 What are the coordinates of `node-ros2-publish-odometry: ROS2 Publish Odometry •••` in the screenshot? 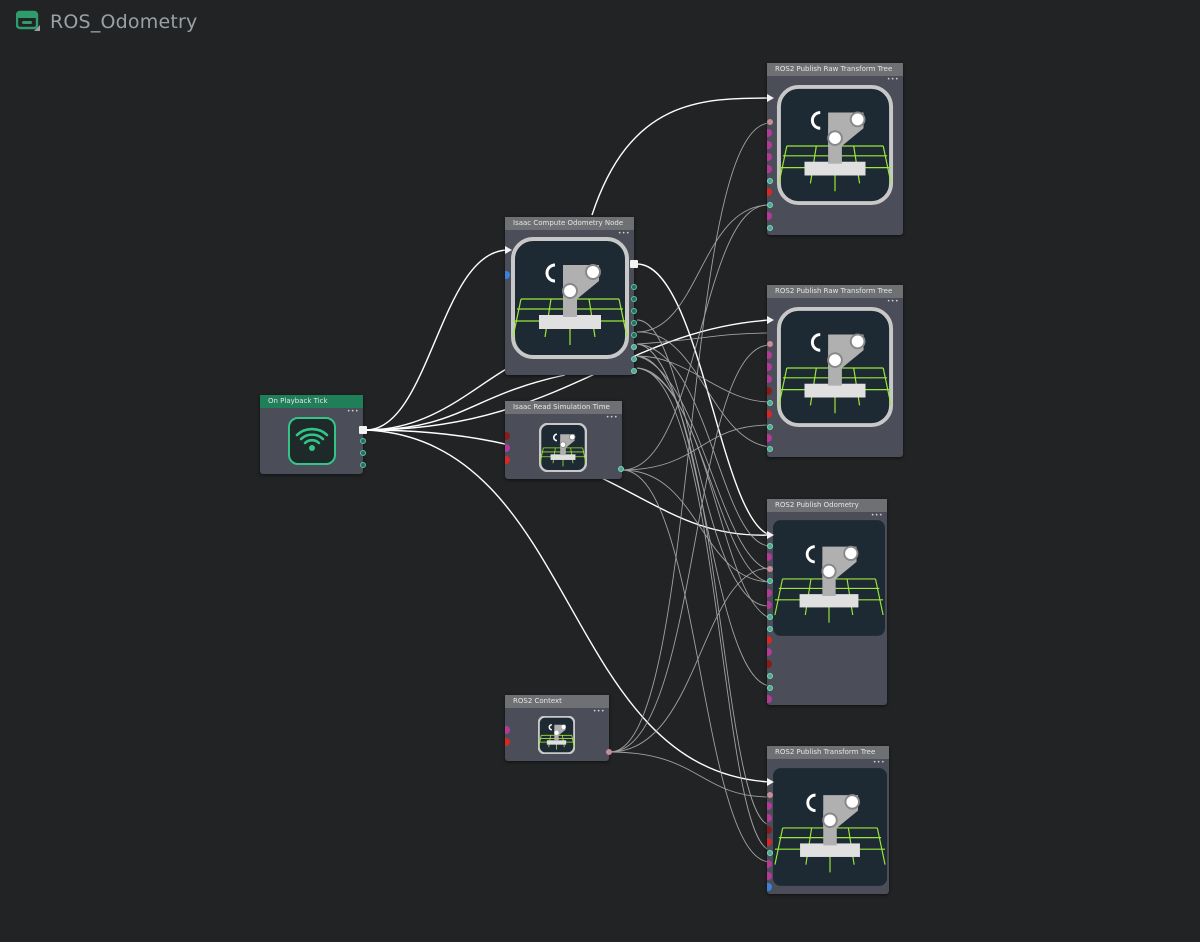 It's located at (827, 602).